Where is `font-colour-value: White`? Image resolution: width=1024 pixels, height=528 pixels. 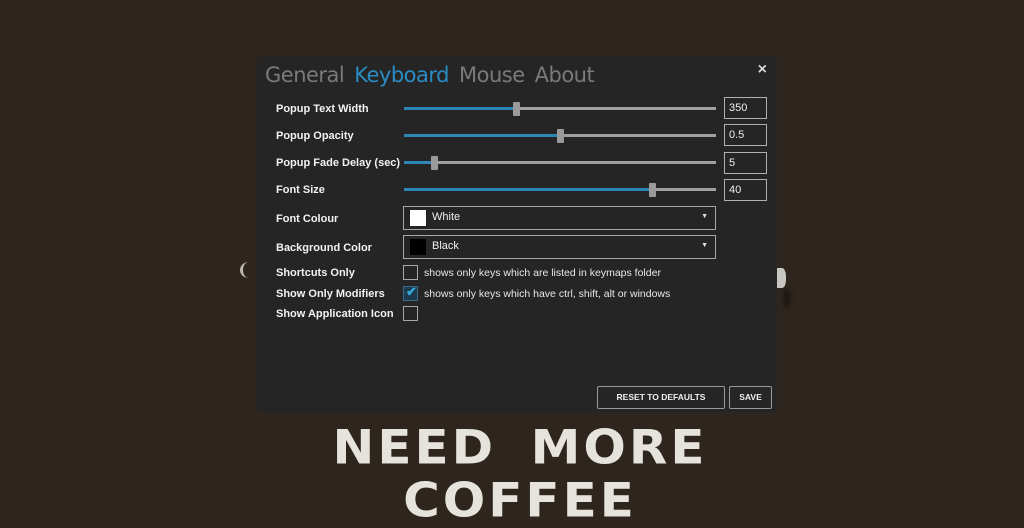
font-colour-value: White is located at coordinates (446, 217).